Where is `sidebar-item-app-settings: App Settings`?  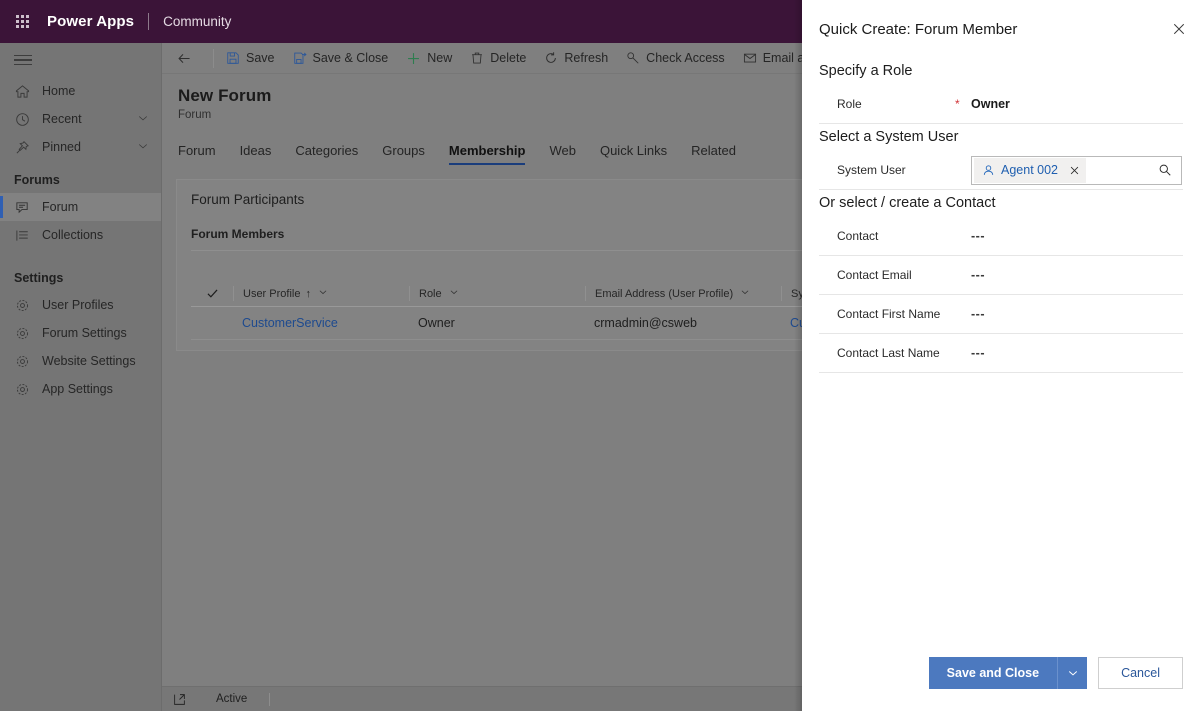 sidebar-item-app-settings: App Settings is located at coordinates (80, 389).